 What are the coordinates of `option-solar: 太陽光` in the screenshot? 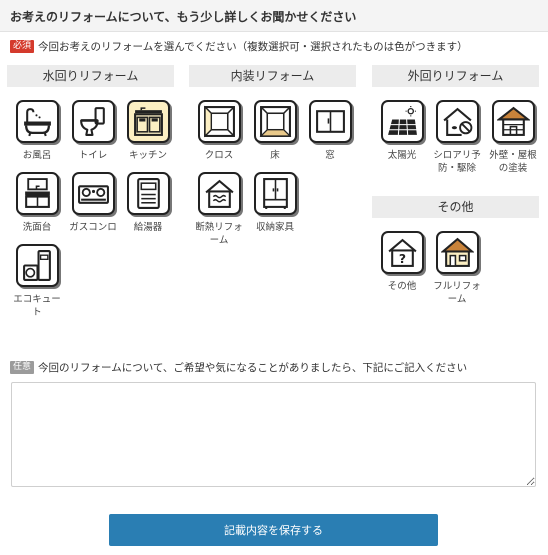 It's located at (402, 131).